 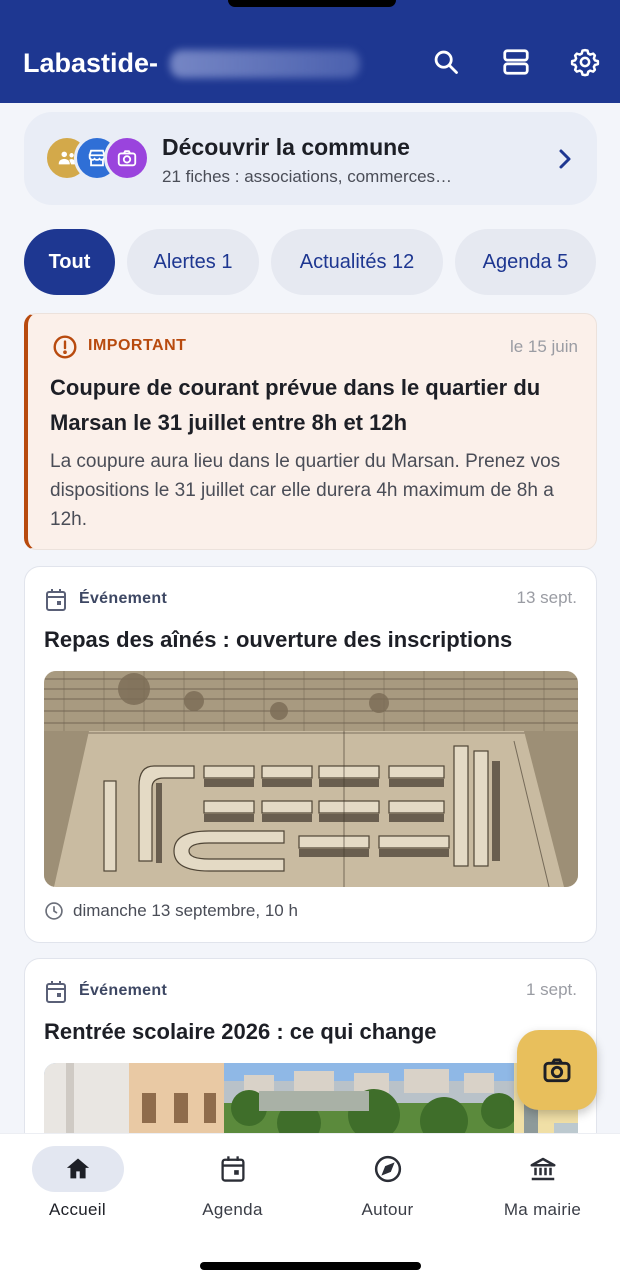 What do you see at coordinates (77, 1209) in the screenshot?
I see `nav-label: Accueil` at bounding box center [77, 1209].